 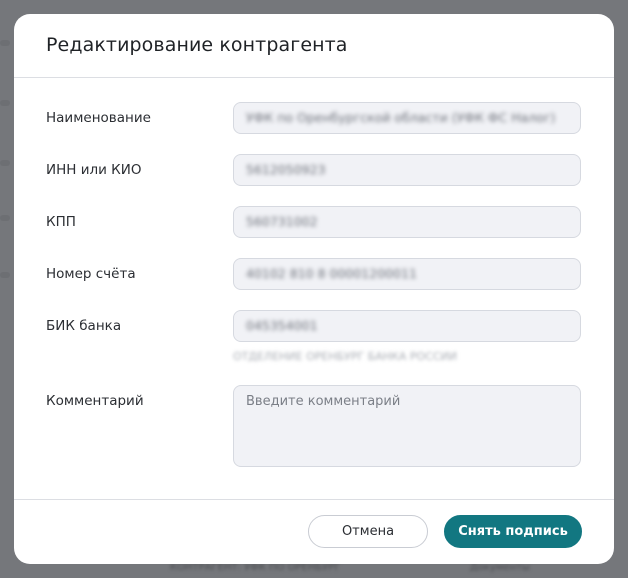 I want to click on bik-label: БИК банка, so click(x=84, y=326).